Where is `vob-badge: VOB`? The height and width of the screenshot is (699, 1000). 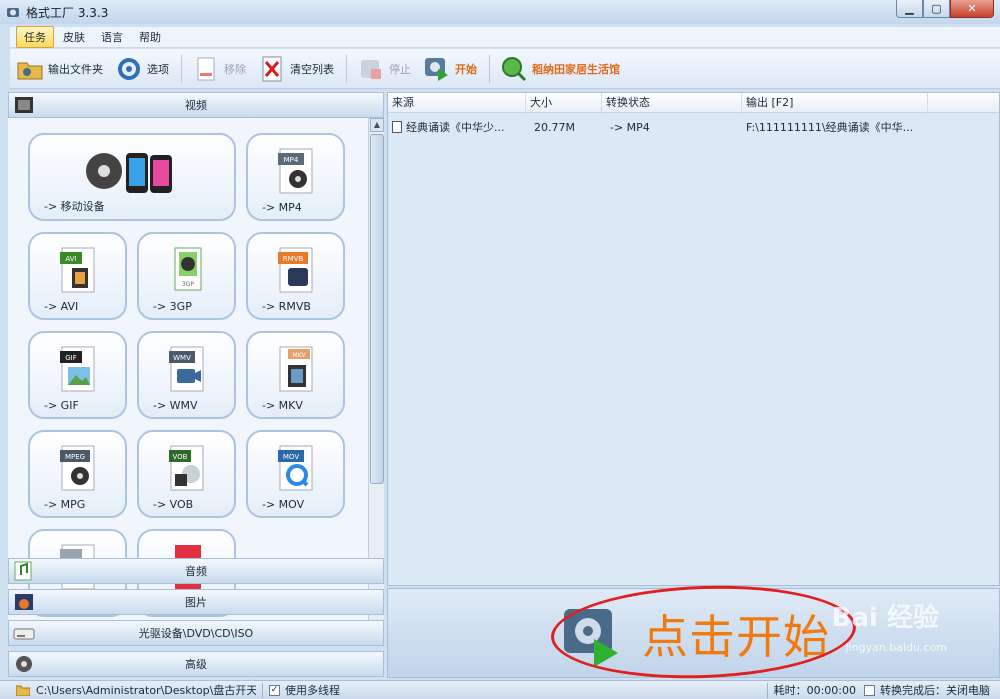 vob-badge: VOB is located at coordinates (179, 457).